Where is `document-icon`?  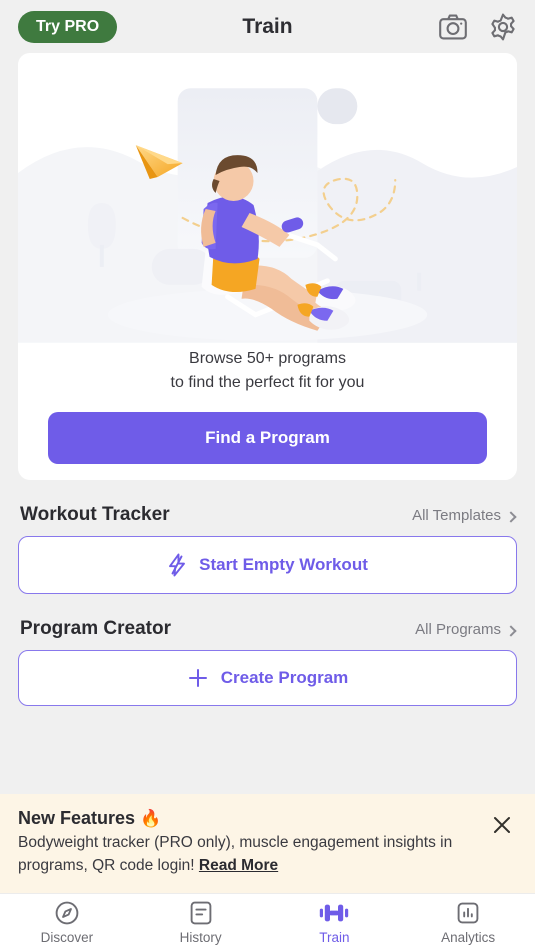
document-icon is located at coordinates (201, 913).